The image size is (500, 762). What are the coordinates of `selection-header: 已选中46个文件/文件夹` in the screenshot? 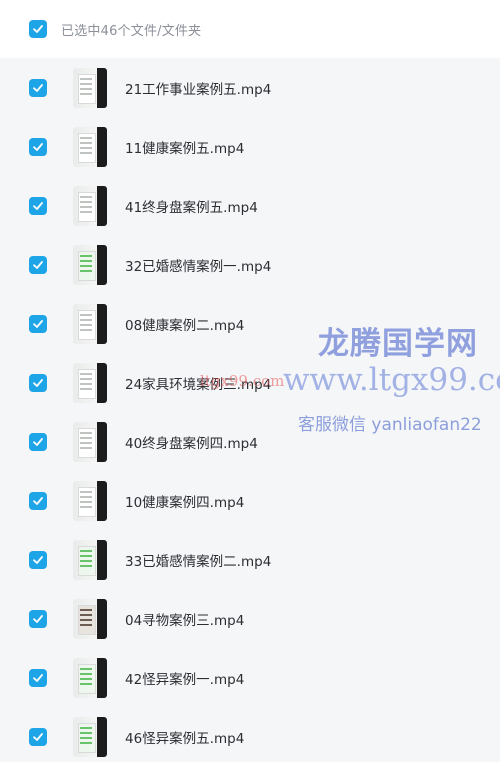 It's located at (250, 29).